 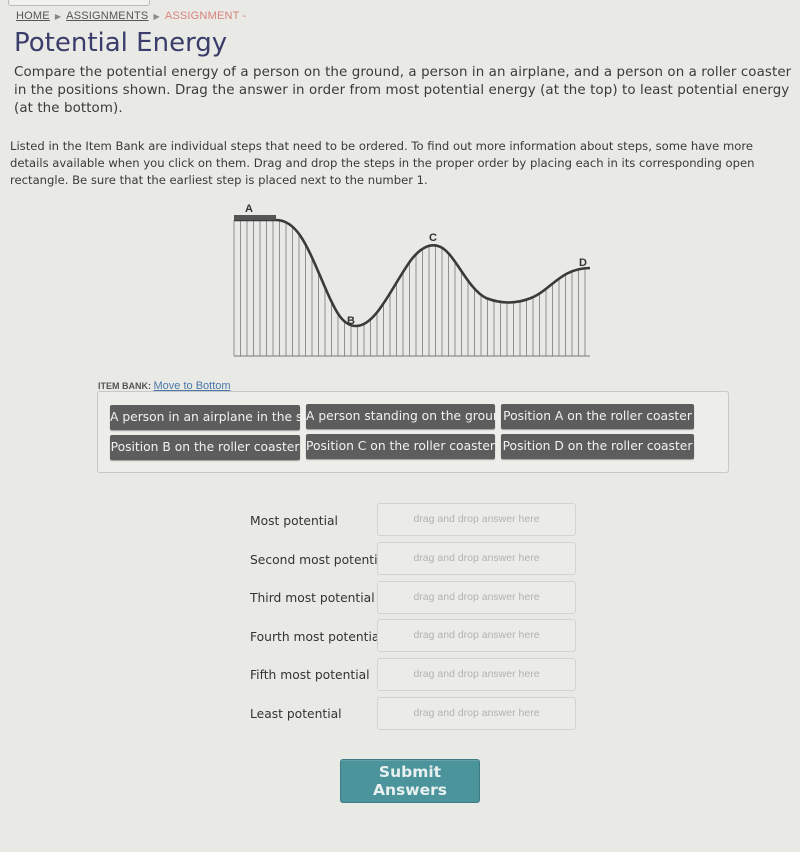 I want to click on slot-label-4: Fourth most potential, so click(x=316, y=637).